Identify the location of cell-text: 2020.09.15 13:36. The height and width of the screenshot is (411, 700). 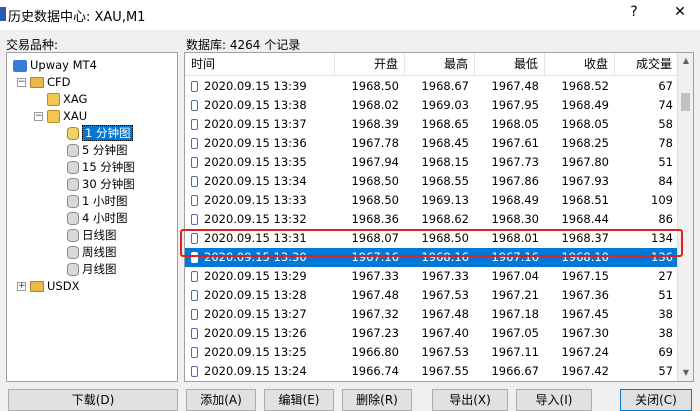
(255, 143).